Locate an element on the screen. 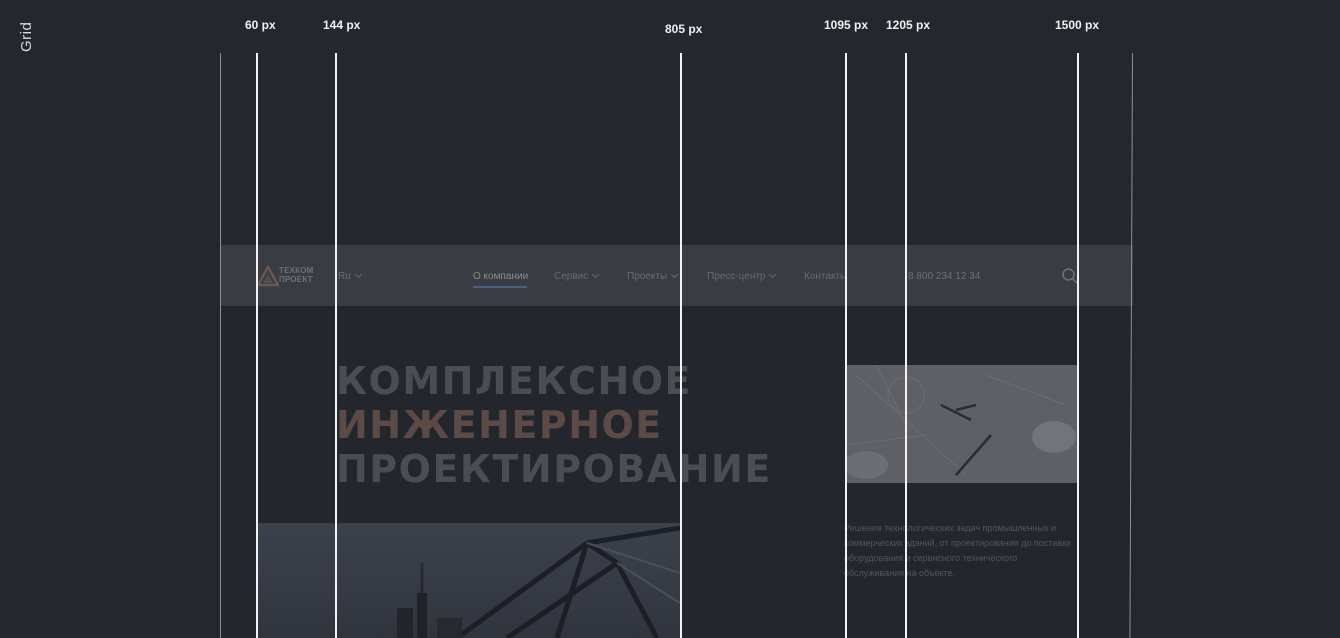 The image size is (1340, 638). nav-press-label: Пресс-центр is located at coordinates (736, 276).